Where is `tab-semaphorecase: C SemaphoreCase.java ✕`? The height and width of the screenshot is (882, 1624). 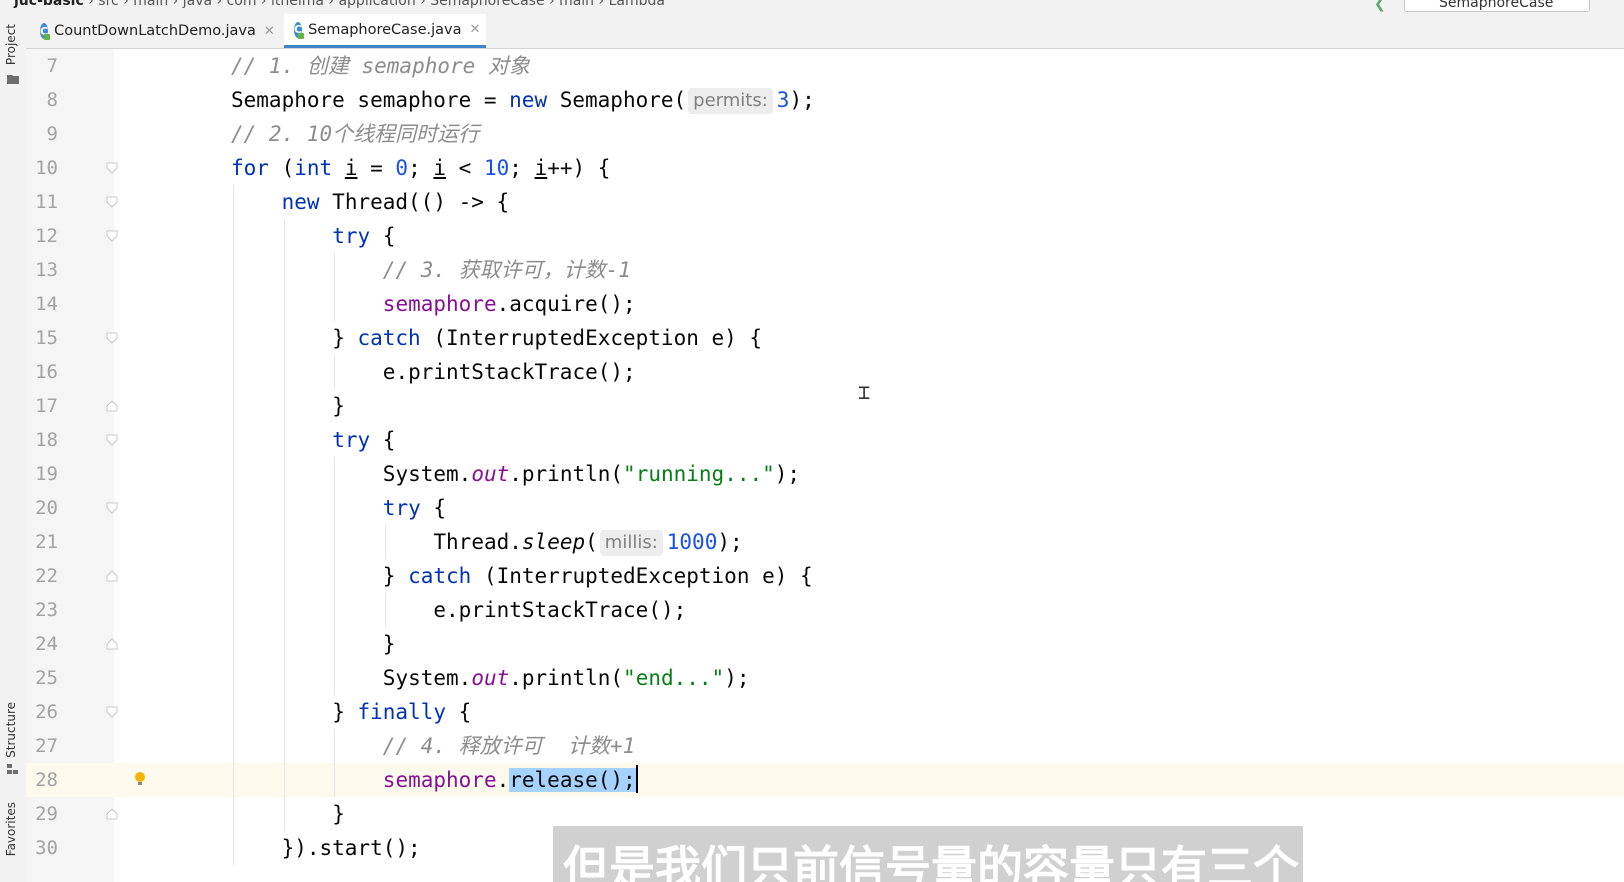 tab-semaphorecase: C SemaphoreCase.java ✕ is located at coordinates (385, 31).